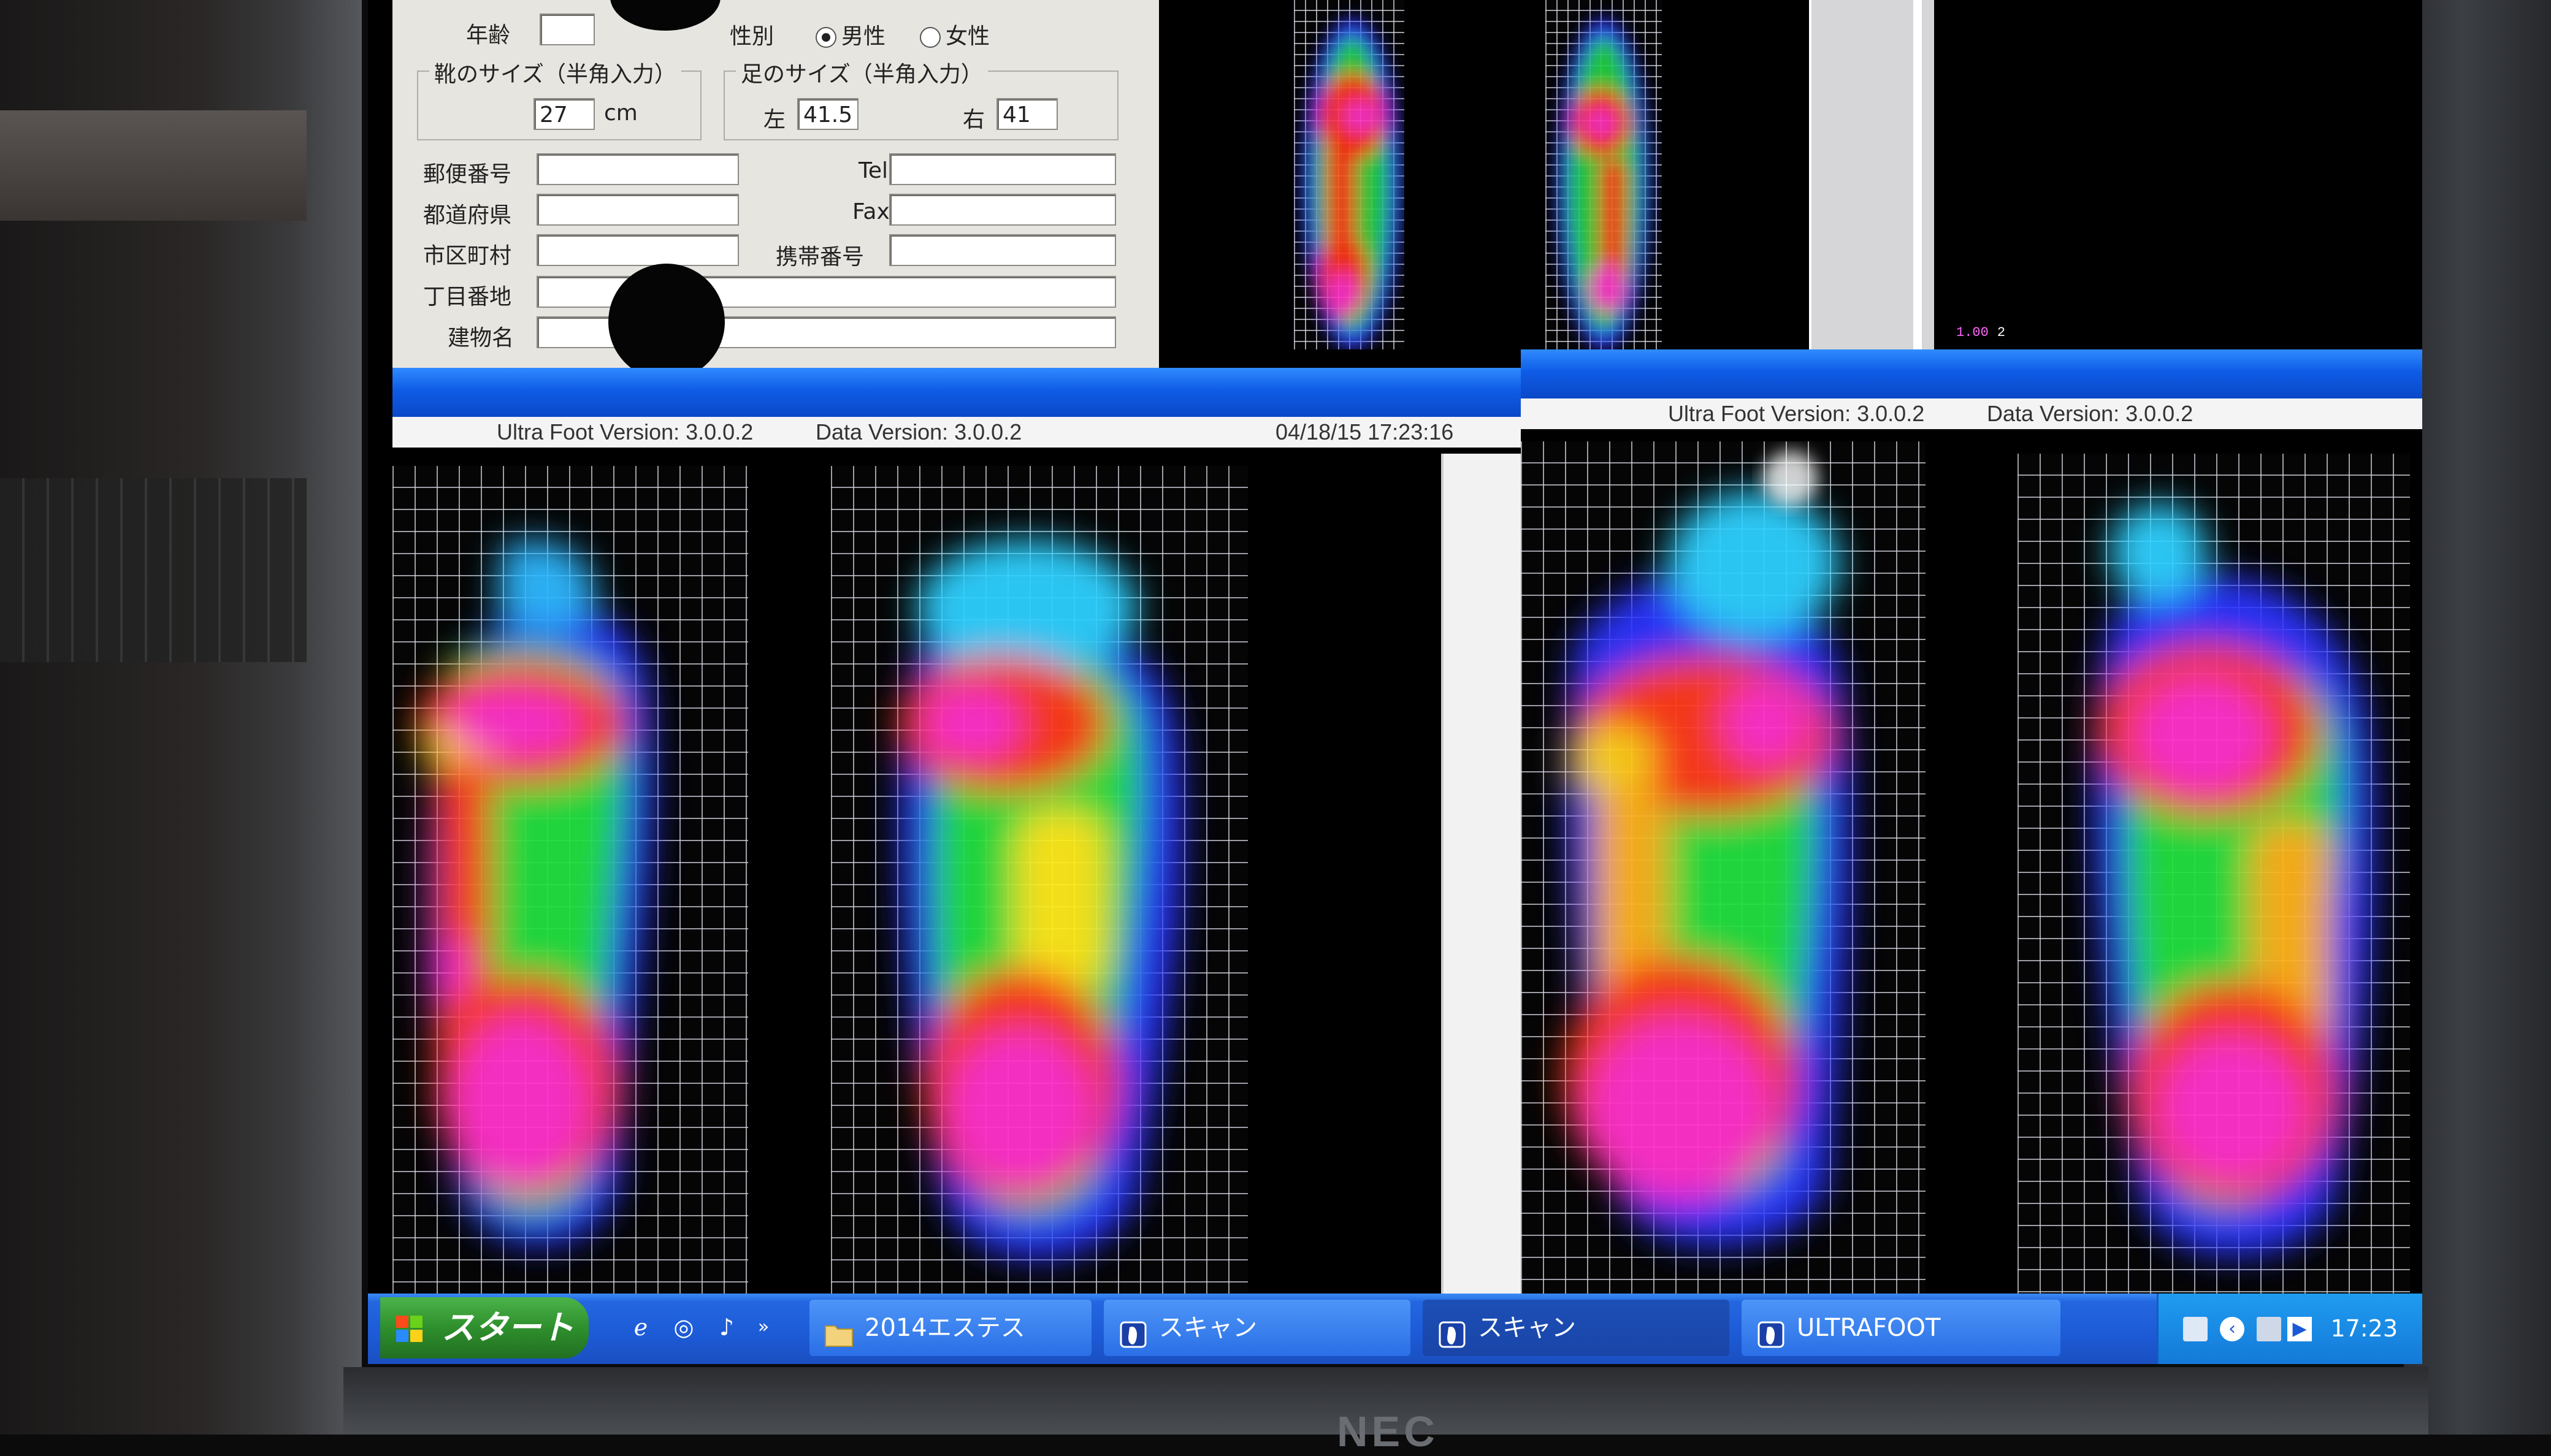 Image resolution: width=2551 pixels, height=1456 pixels. Describe the element at coordinates (1917, 174) in the screenshot. I see `background-window-scrollbar` at that location.